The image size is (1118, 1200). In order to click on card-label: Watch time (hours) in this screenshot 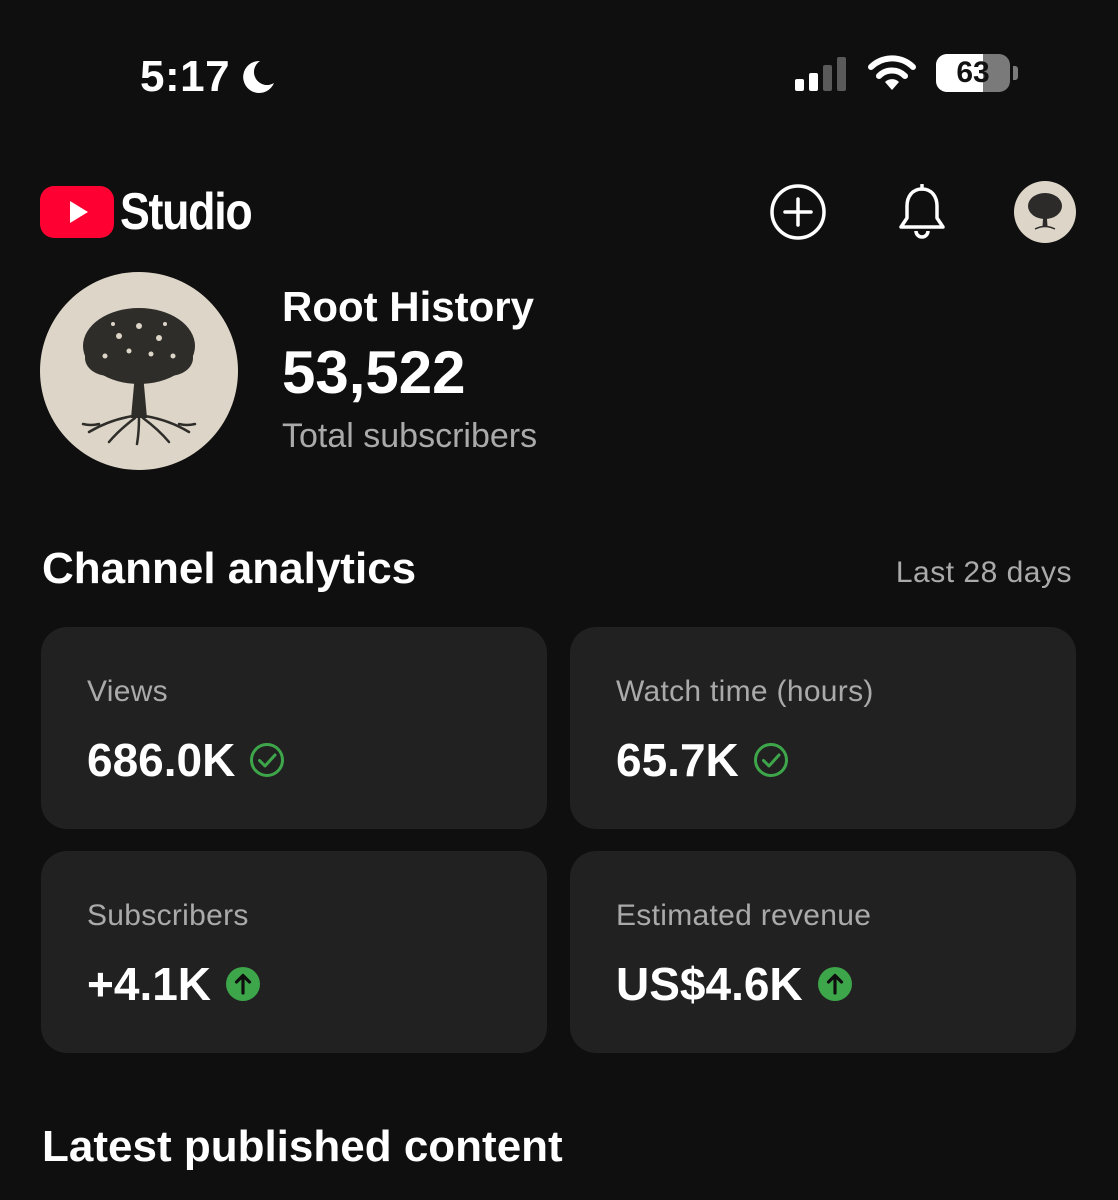, I will do `click(745, 691)`.